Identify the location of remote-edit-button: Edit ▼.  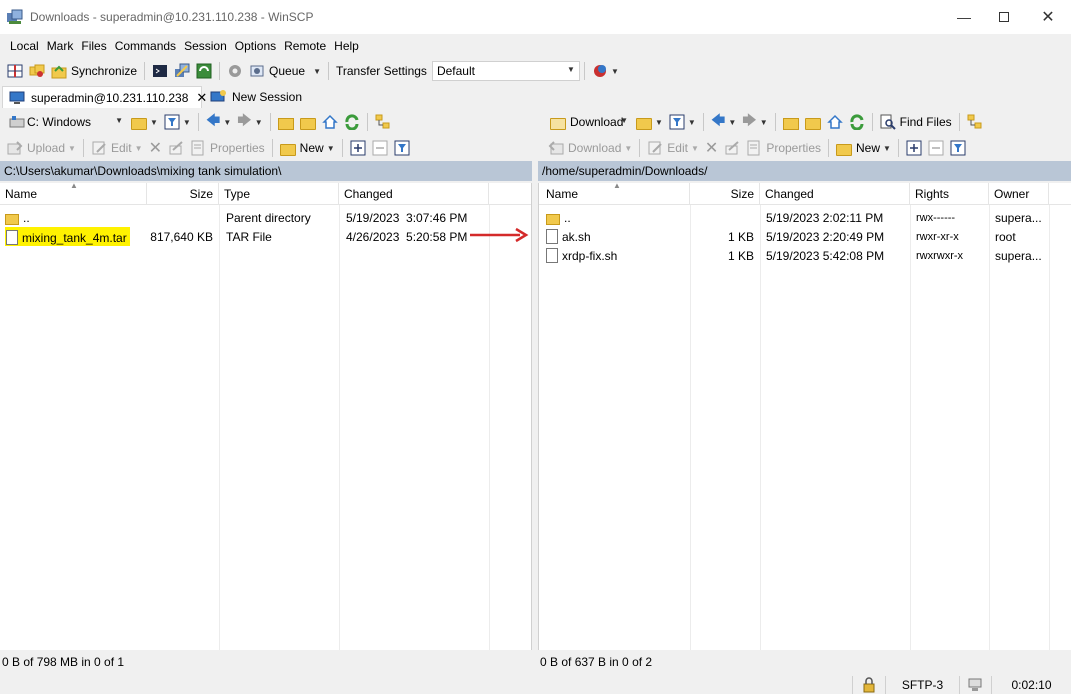
(673, 148).